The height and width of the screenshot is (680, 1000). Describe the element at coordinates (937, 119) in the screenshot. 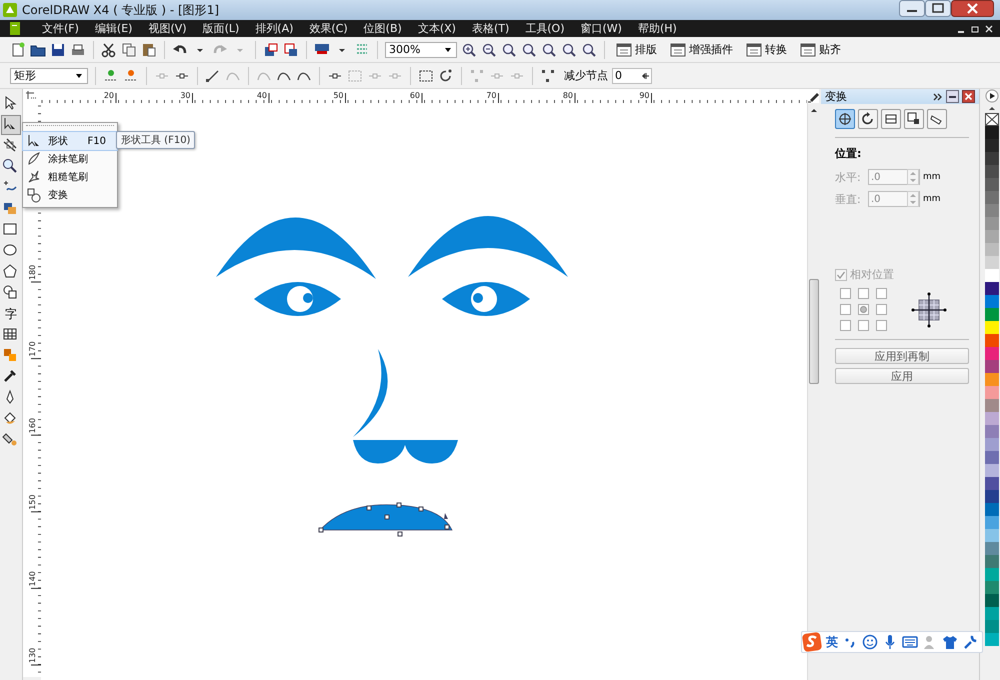

I see `skew-tab` at that location.